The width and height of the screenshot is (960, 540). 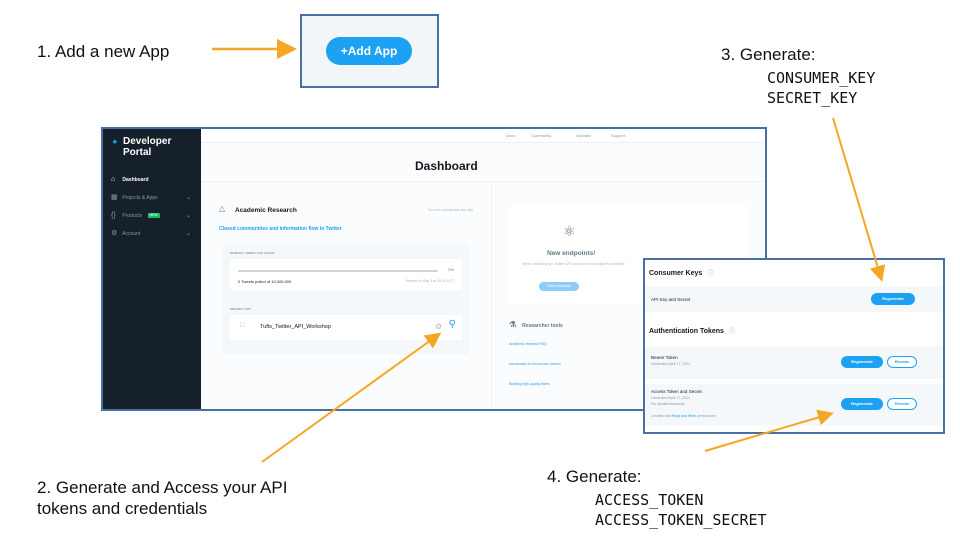 I want to click on projects-icon: ▦, so click(x=114, y=197).